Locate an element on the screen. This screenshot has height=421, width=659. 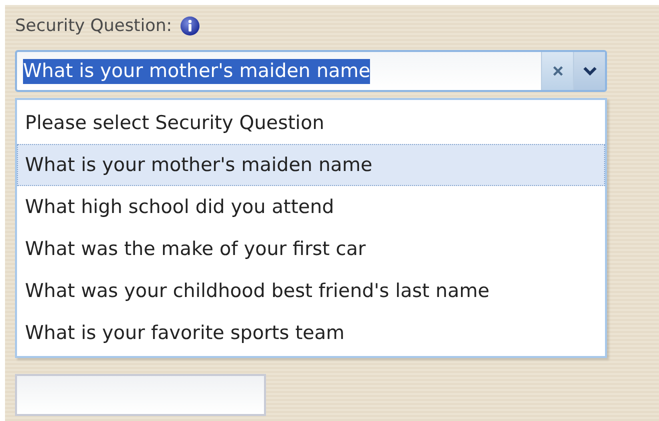
dropdown-option: What is your mother's maiden name is located at coordinates (311, 165).